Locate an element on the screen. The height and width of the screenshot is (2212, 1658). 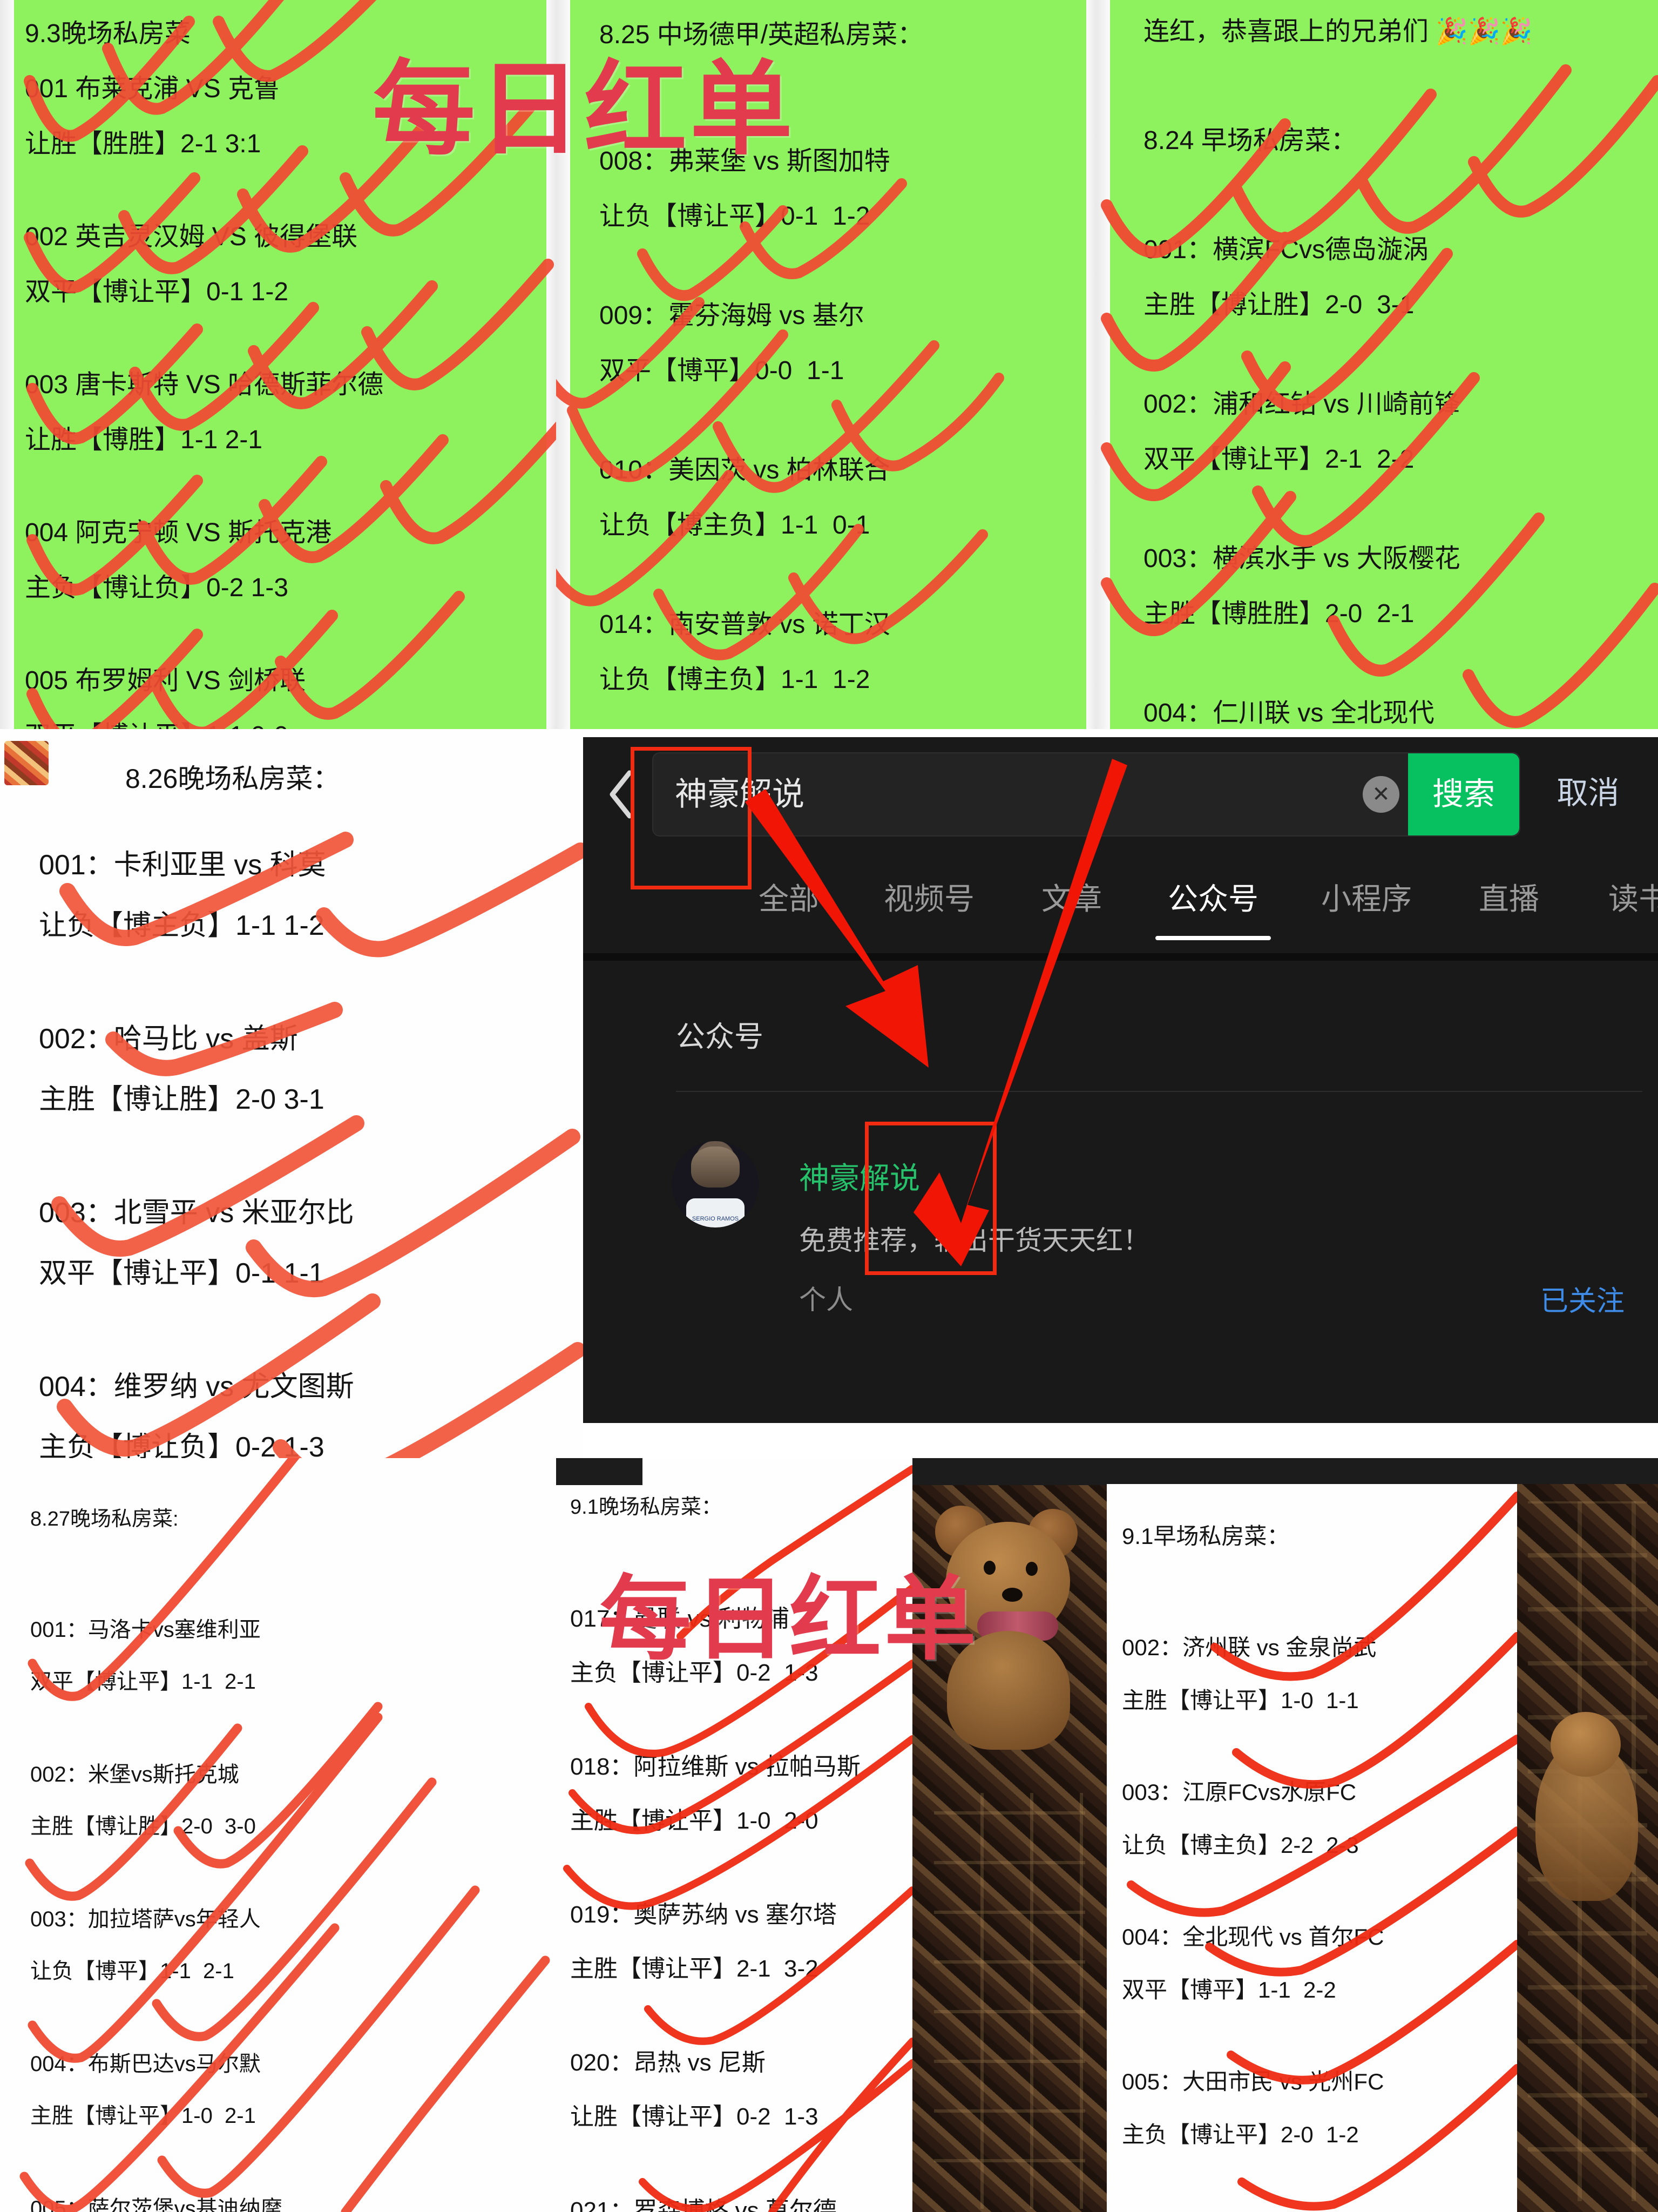
match-pick: 双平【博让平】1-1 2-1 is located at coordinates (143, 1682).